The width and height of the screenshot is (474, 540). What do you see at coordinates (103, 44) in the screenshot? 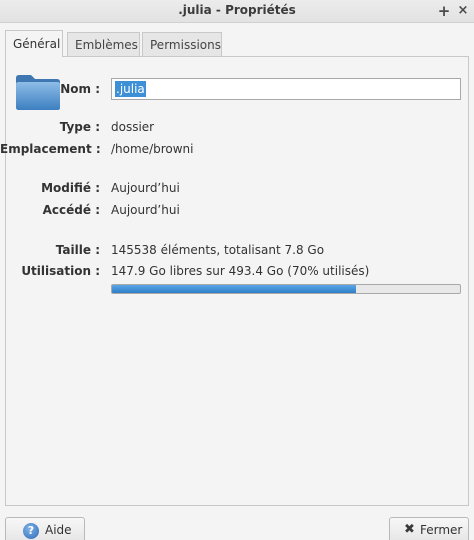
I see `tab-emblems: Emblèmes` at bounding box center [103, 44].